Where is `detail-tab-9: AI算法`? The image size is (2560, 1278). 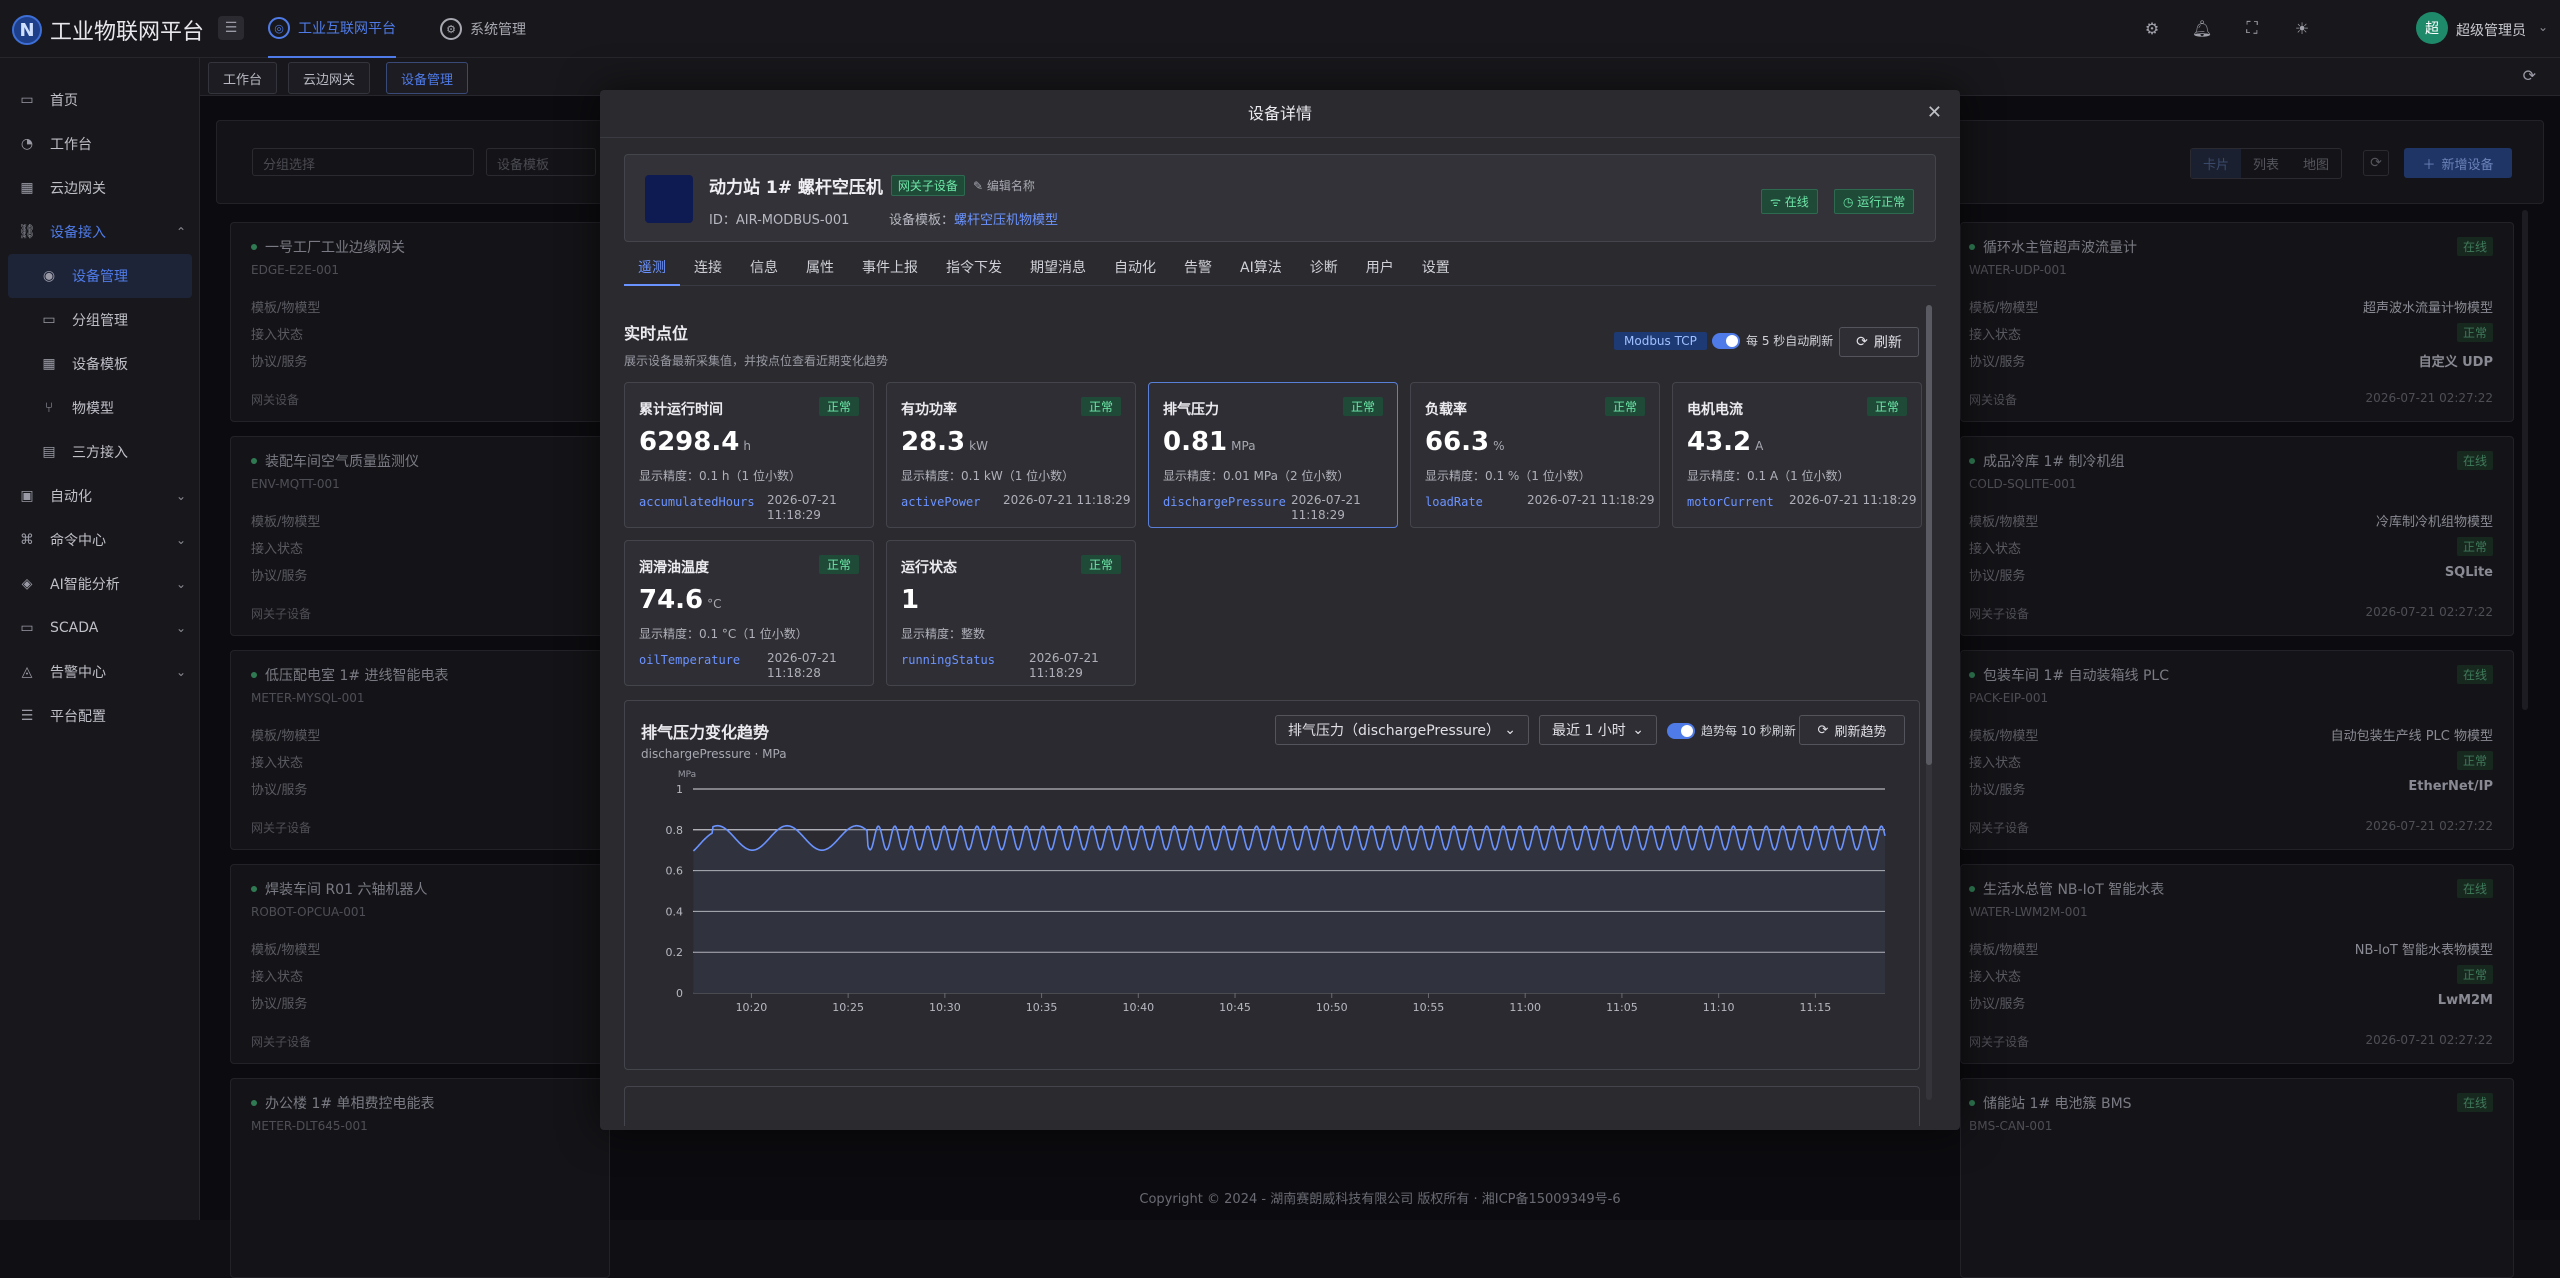 detail-tab-9: AI算法 is located at coordinates (1261, 268).